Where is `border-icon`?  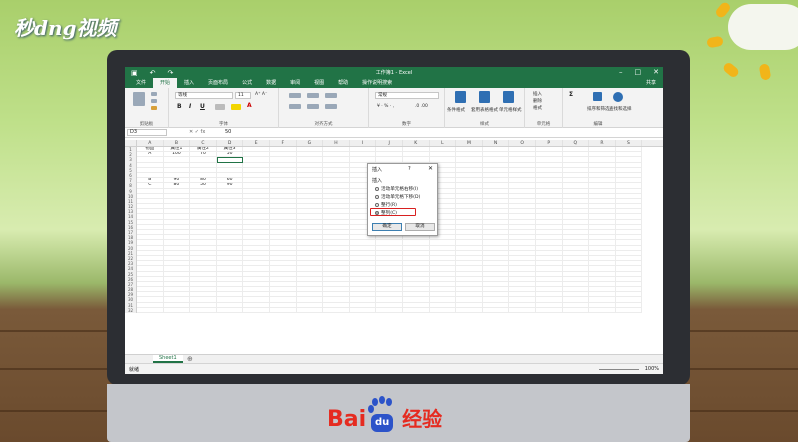
border-icon is located at coordinates (220, 107).